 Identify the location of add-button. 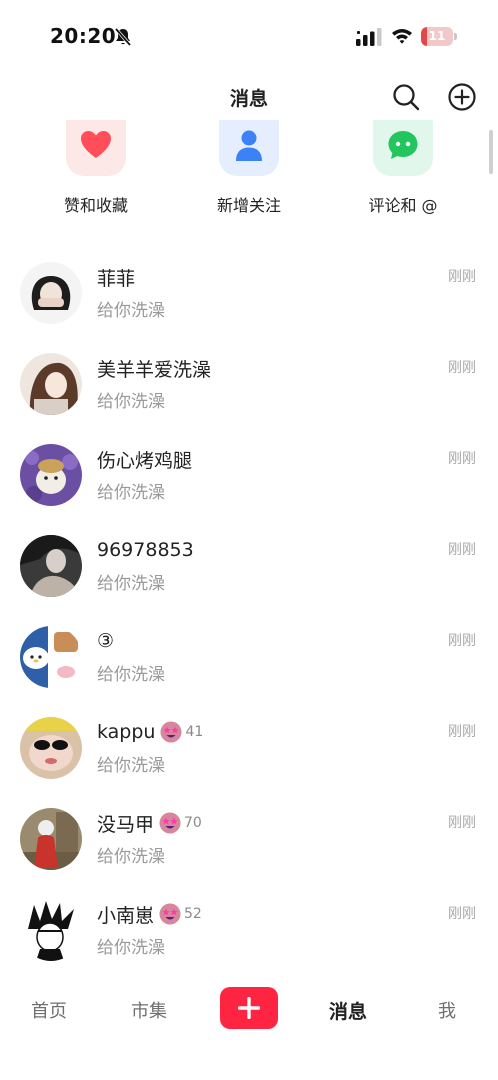
(462, 97).